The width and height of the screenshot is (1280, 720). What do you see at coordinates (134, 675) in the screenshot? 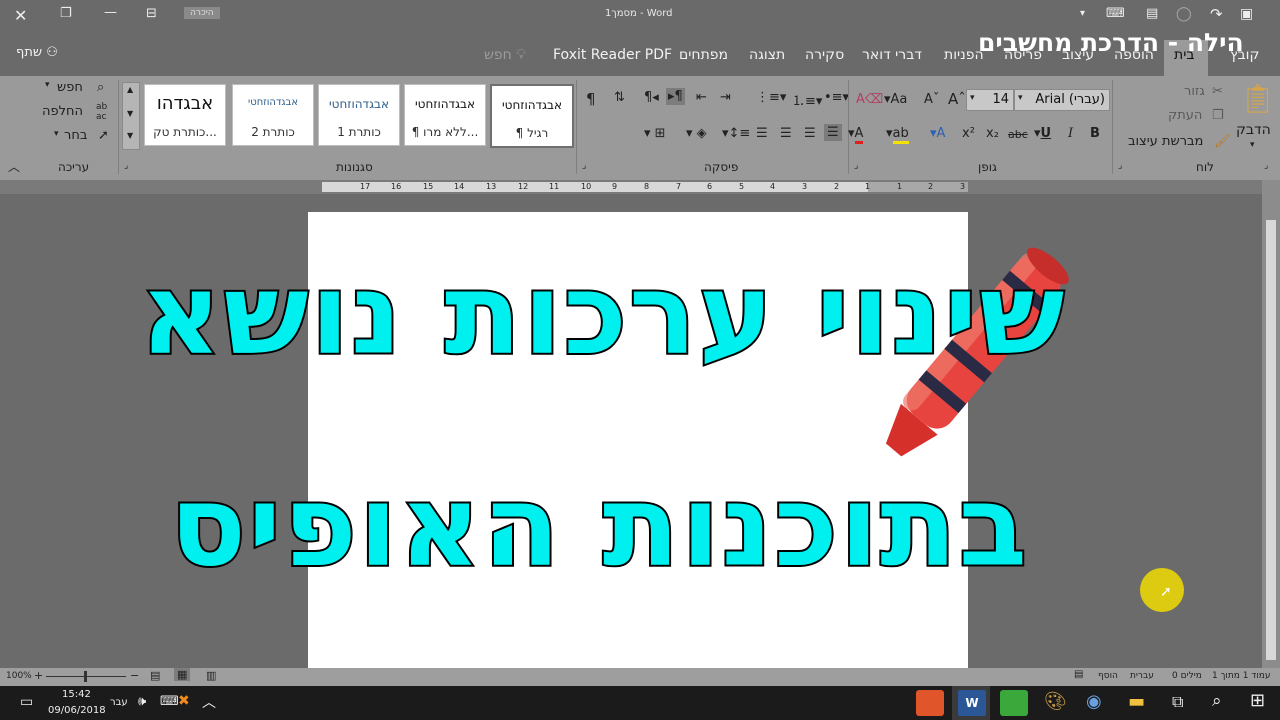
I see `zoom-out-icon: −` at bounding box center [134, 675].